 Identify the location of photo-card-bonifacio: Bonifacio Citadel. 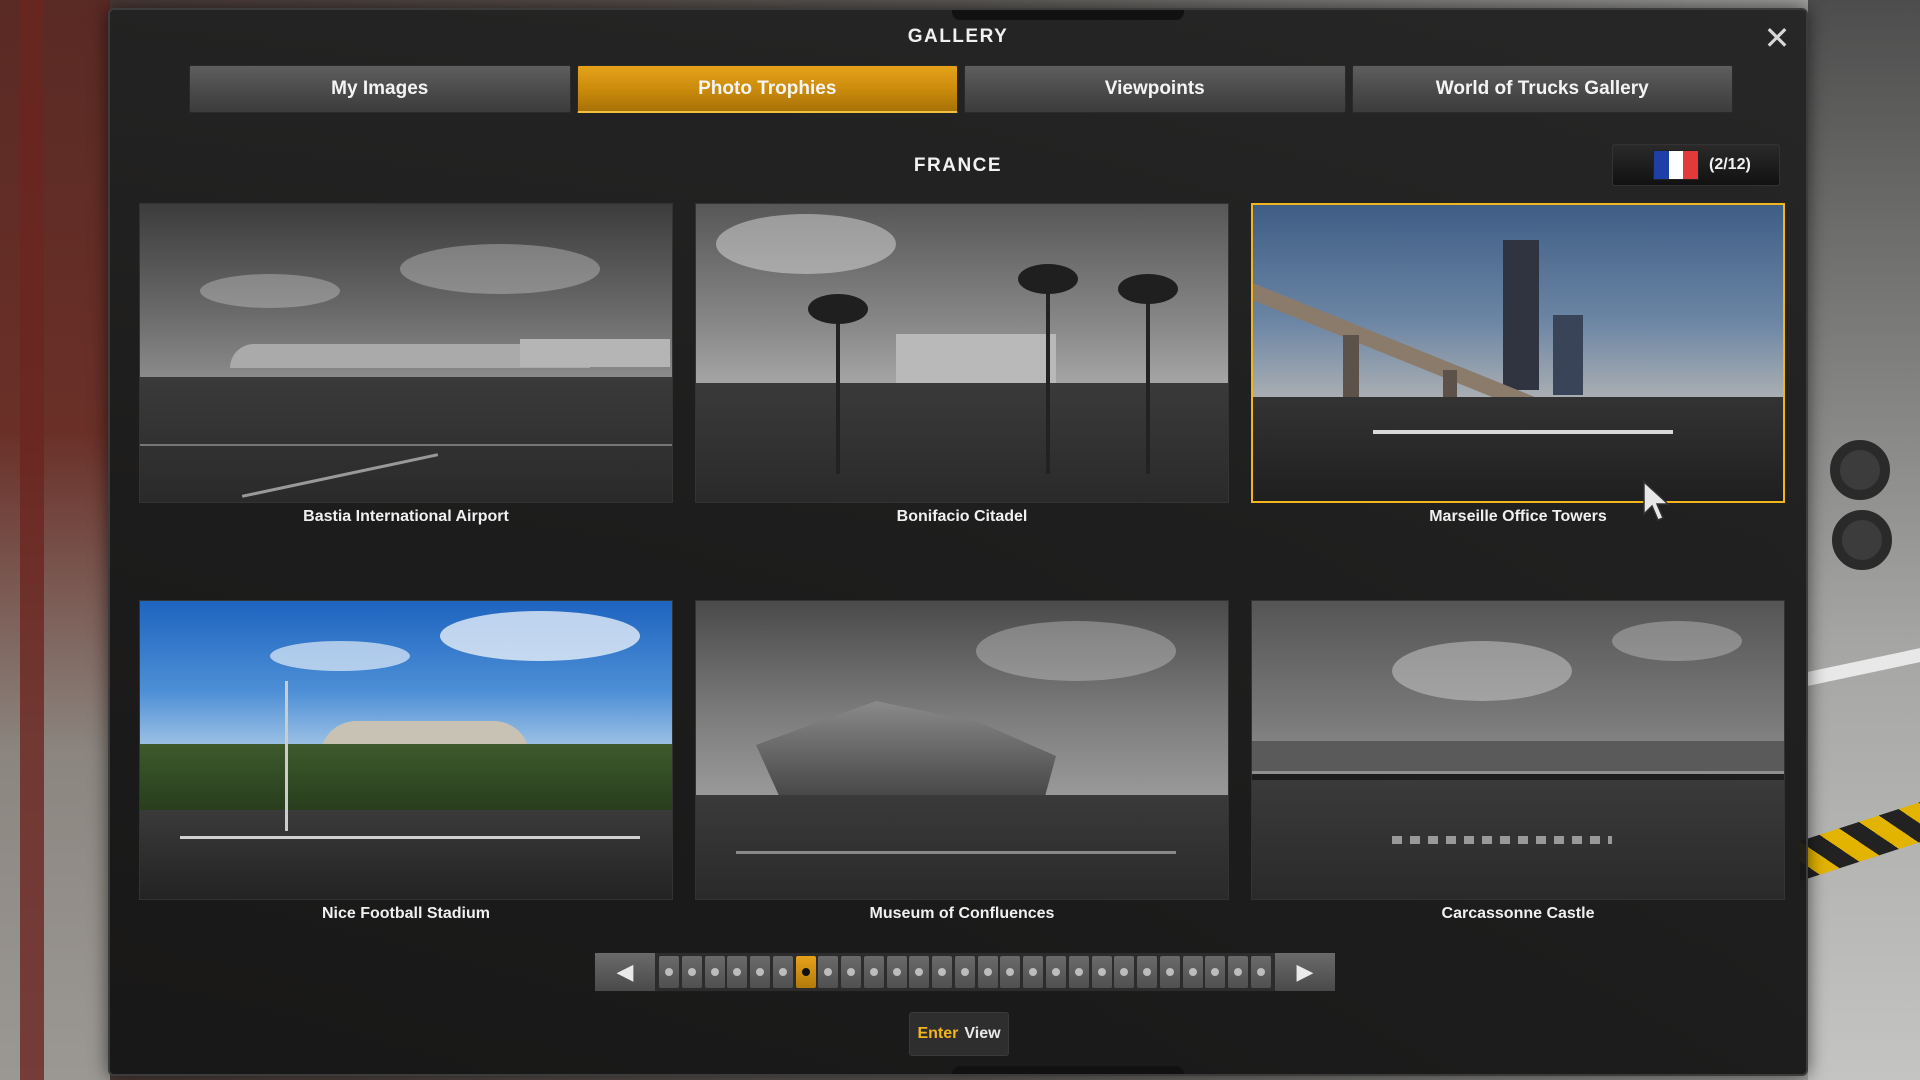
(962, 364).